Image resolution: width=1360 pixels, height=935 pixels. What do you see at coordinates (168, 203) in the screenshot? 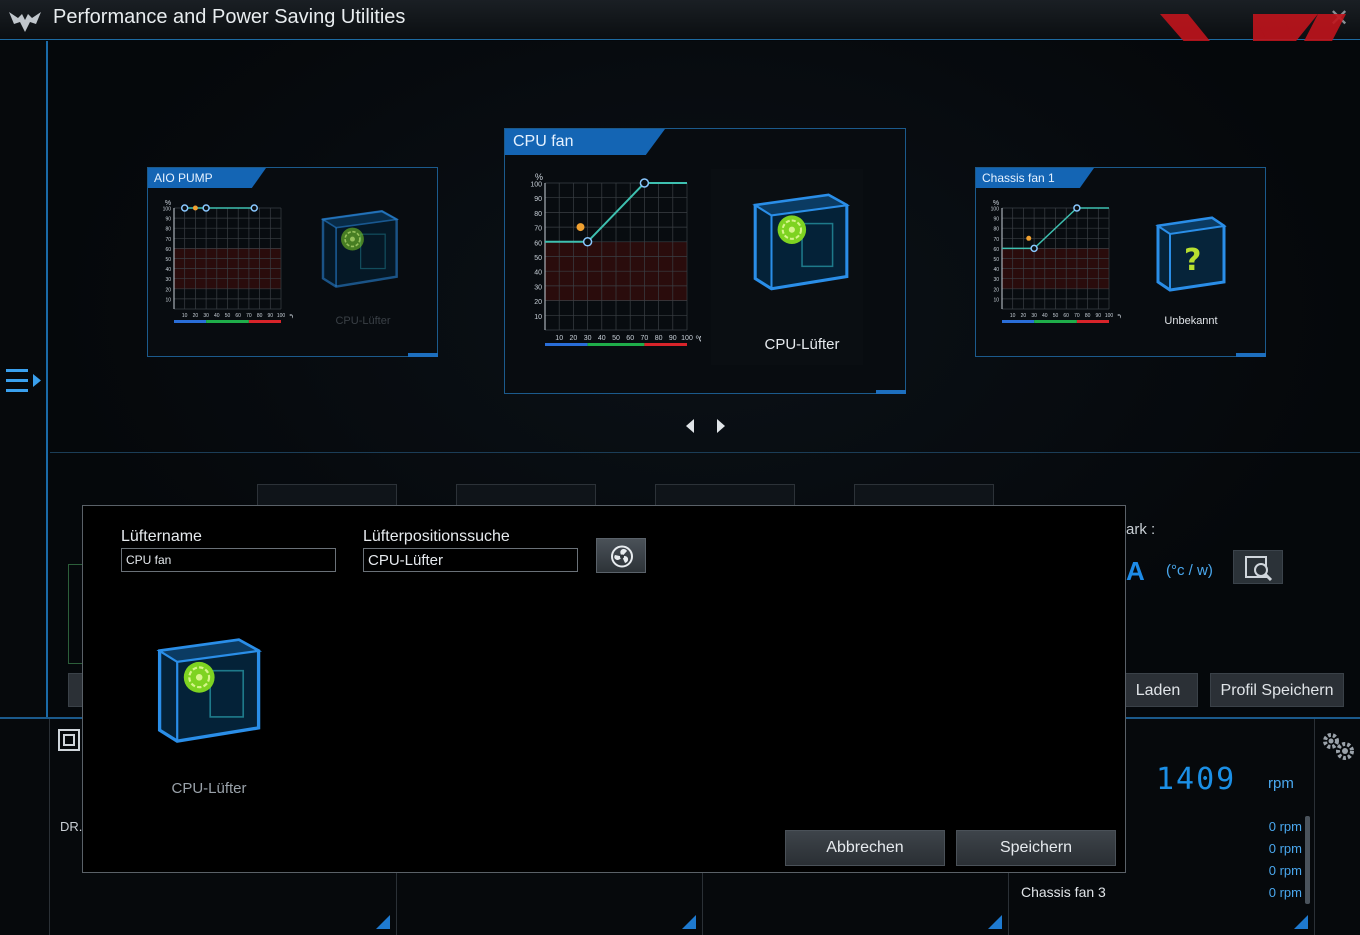
I see `y-unit-label: %` at bounding box center [168, 203].